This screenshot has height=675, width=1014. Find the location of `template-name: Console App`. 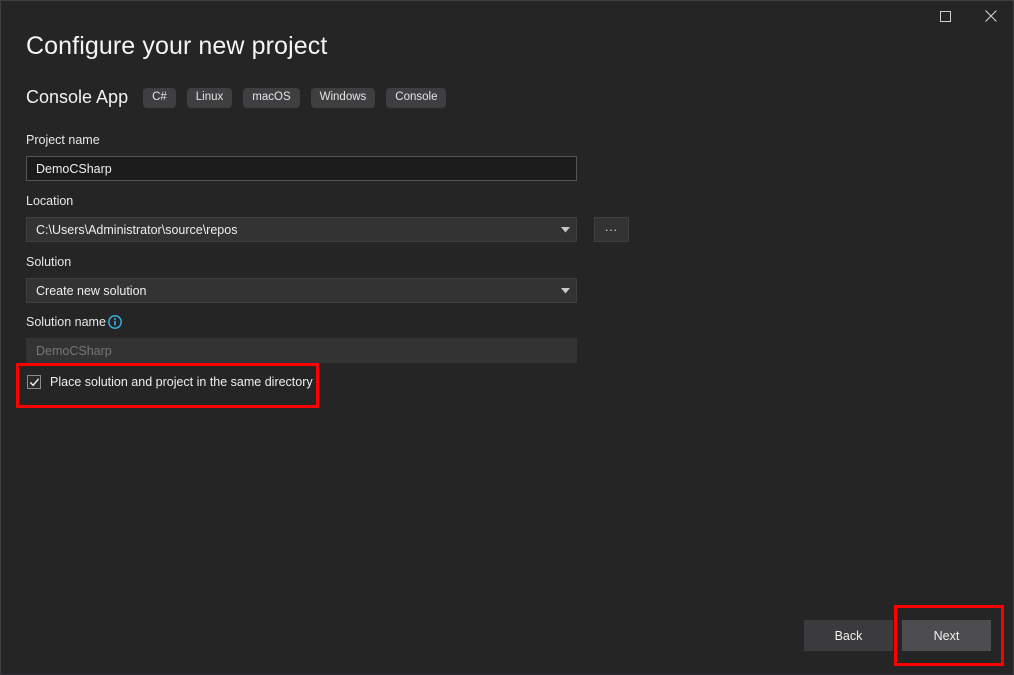

template-name: Console App is located at coordinates (77, 97).